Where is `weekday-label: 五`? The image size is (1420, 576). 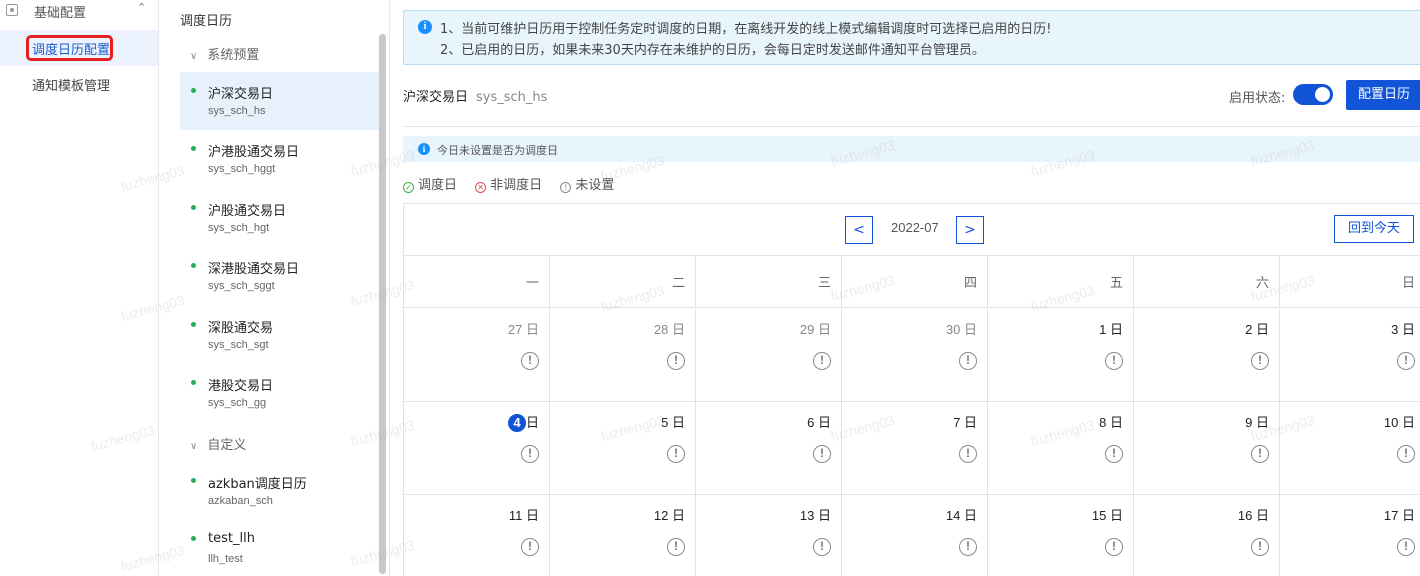 weekday-label: 五 is located at coordinates (1116, 283).